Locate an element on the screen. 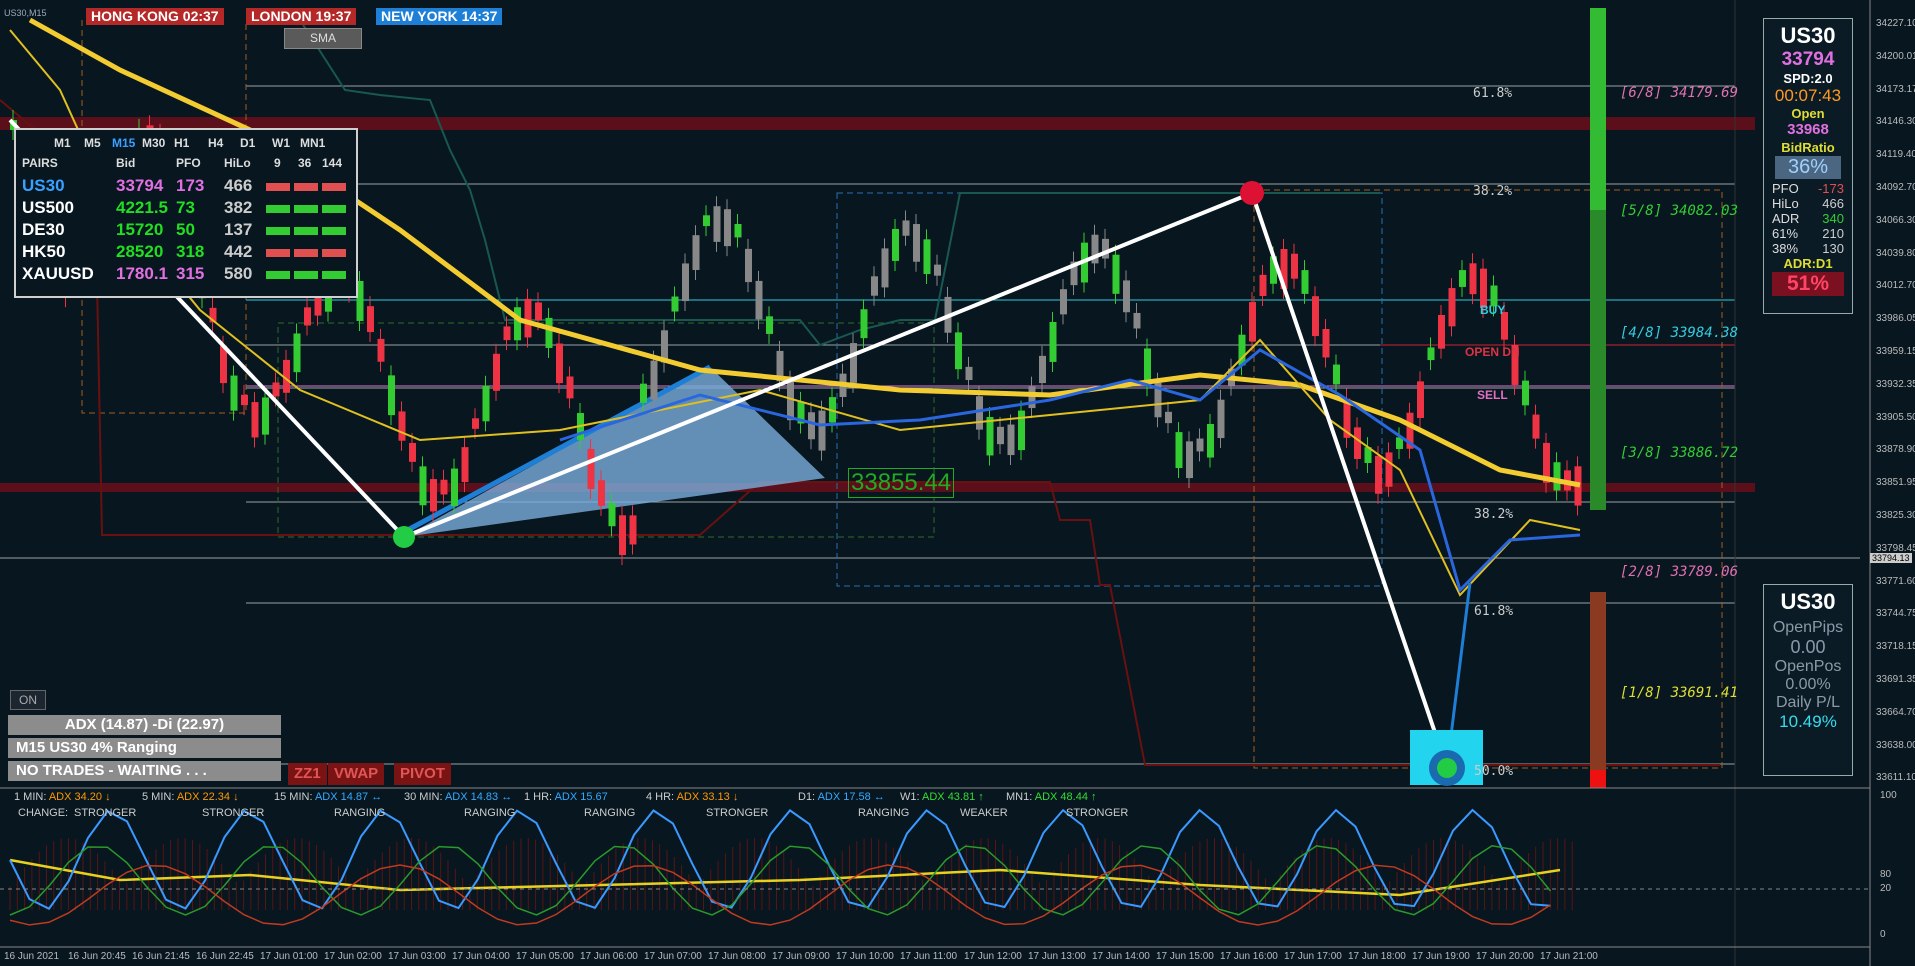 The width and height of the screenshot is (1915, 966). fib-618-top-label: 61.8% is located at coordinates (1493, 93).